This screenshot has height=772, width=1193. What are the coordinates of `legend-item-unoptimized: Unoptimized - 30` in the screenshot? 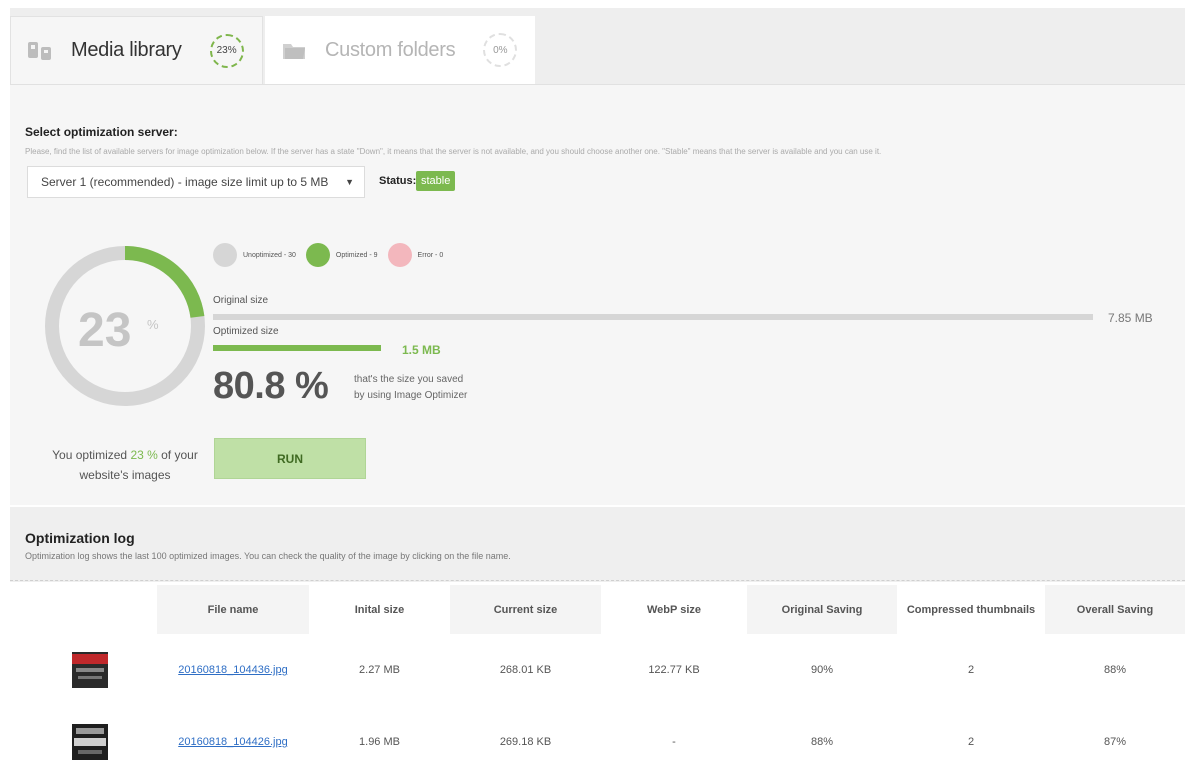 It's located at (254, 255).